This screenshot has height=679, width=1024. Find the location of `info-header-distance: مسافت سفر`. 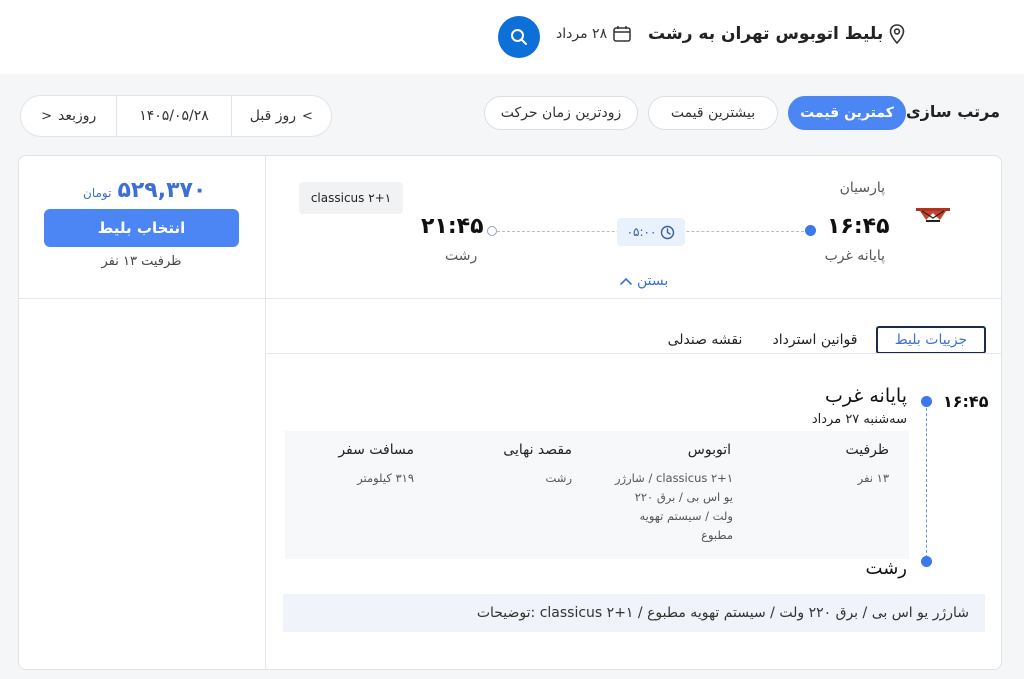

info-header-distance: مسافت سفر is located at coordinates (376, 450).